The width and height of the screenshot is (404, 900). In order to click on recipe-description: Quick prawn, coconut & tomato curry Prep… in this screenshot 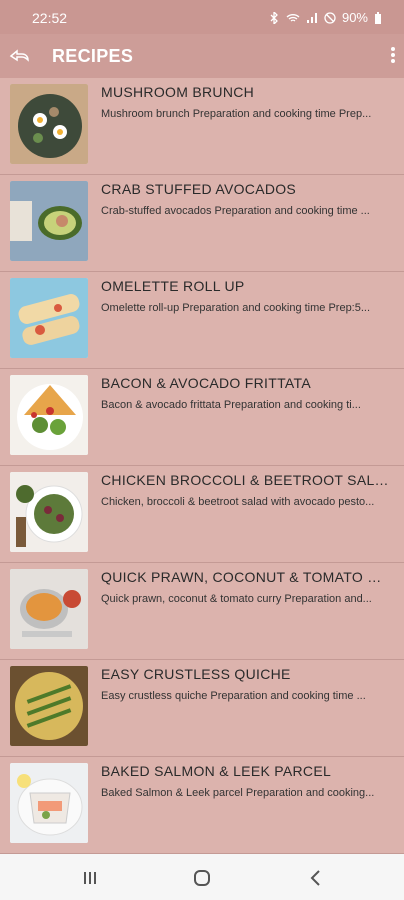, I will do `click(236, 599)`.